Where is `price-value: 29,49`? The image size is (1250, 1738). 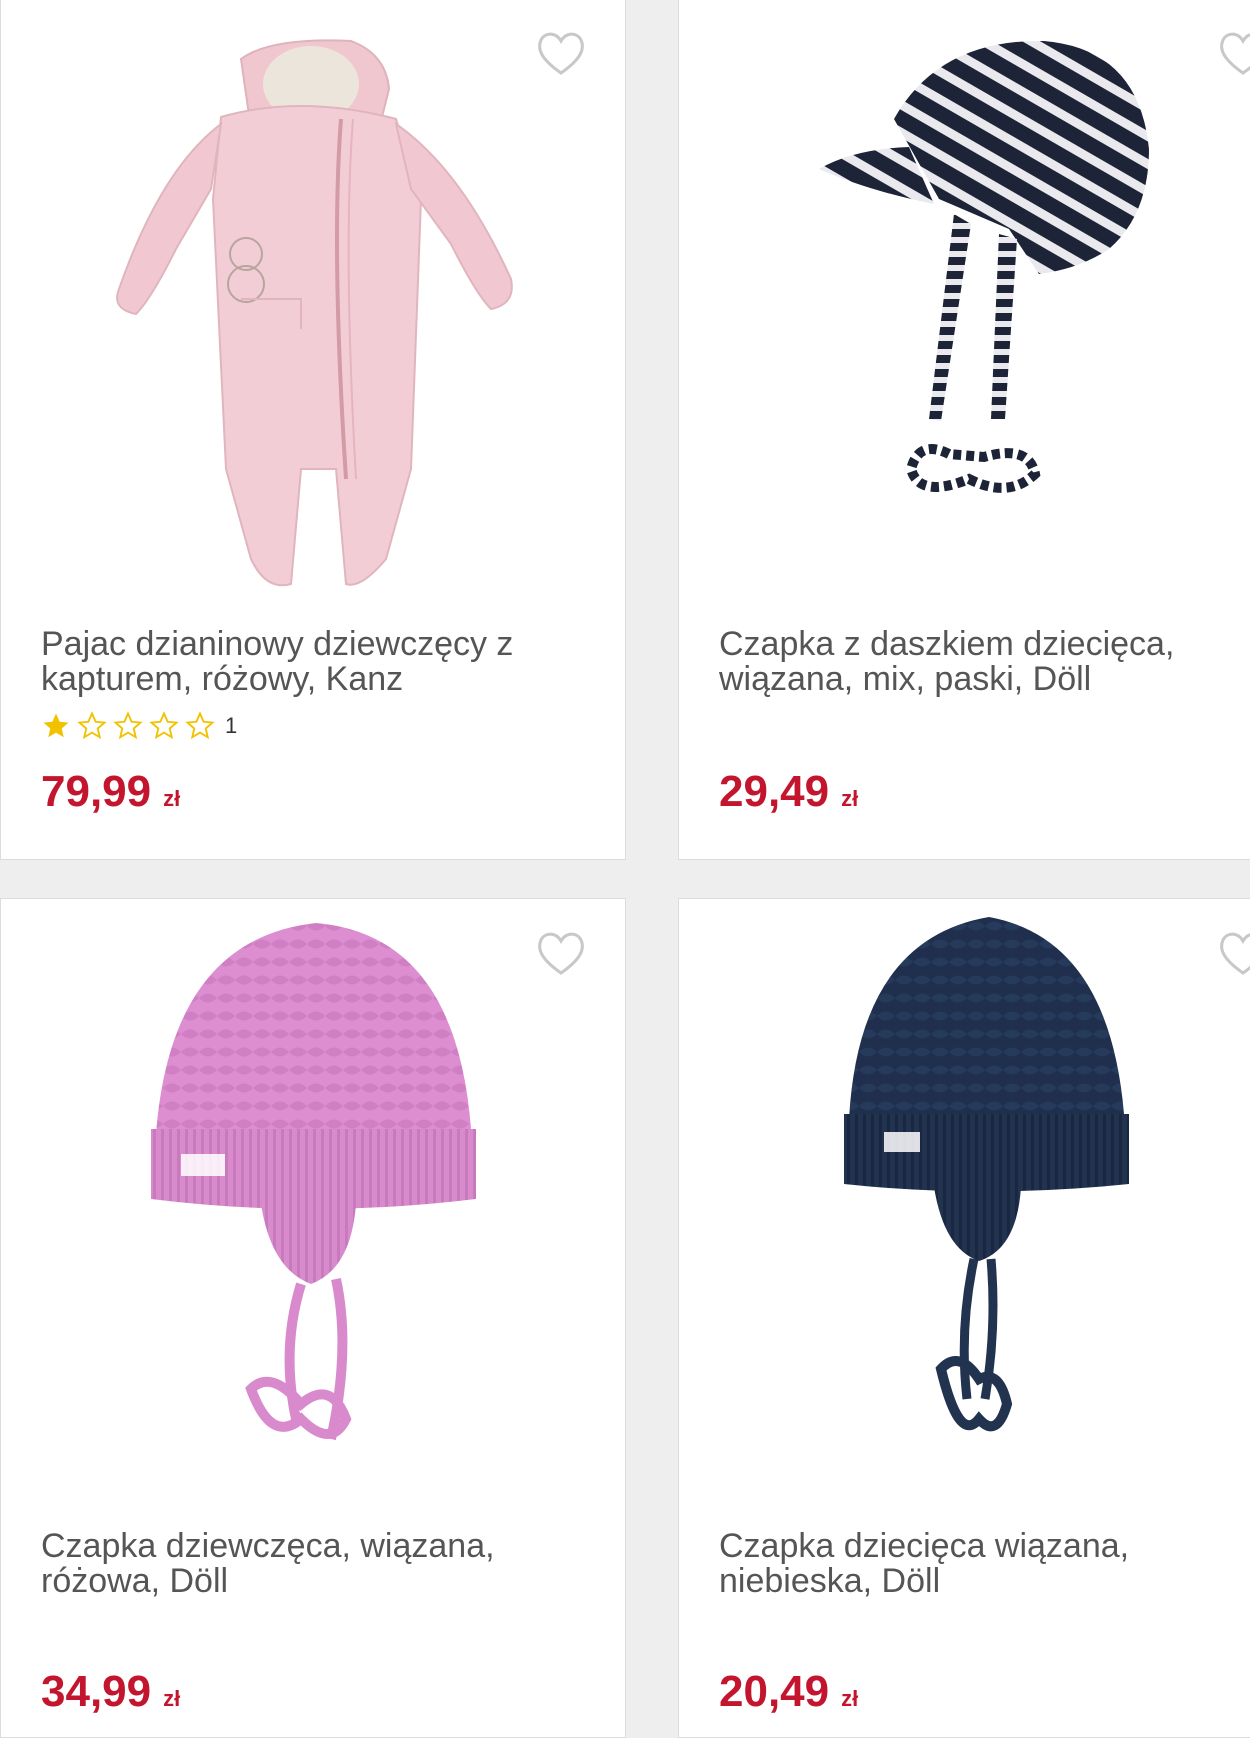 price-value: 29,49 is located at coordinates (774, 791).